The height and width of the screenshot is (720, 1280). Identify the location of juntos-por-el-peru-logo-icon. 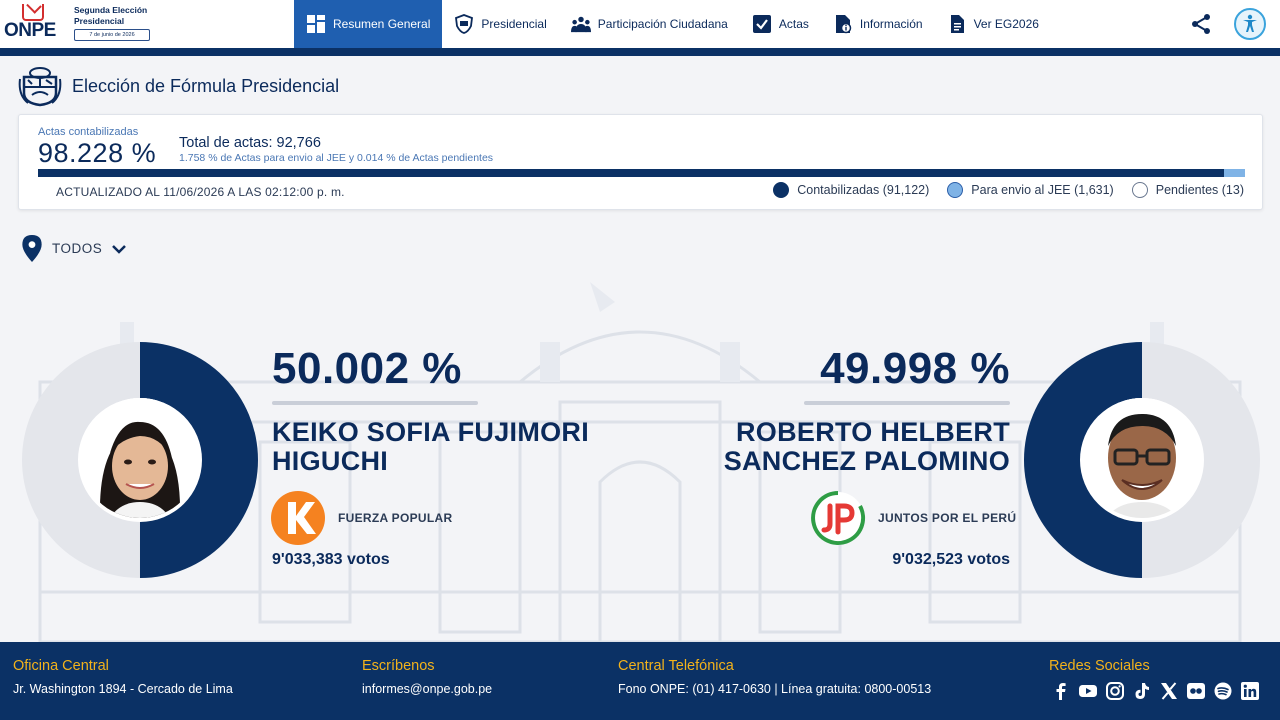
(838, 518).